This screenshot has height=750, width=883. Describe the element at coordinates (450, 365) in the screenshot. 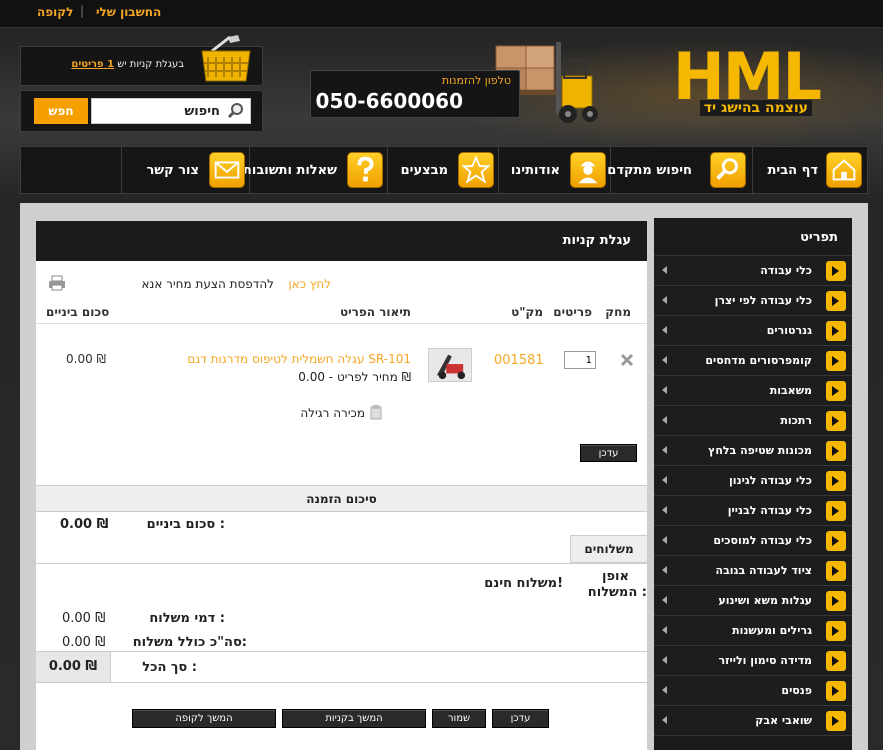

I see `product-thumbnail` at that location.